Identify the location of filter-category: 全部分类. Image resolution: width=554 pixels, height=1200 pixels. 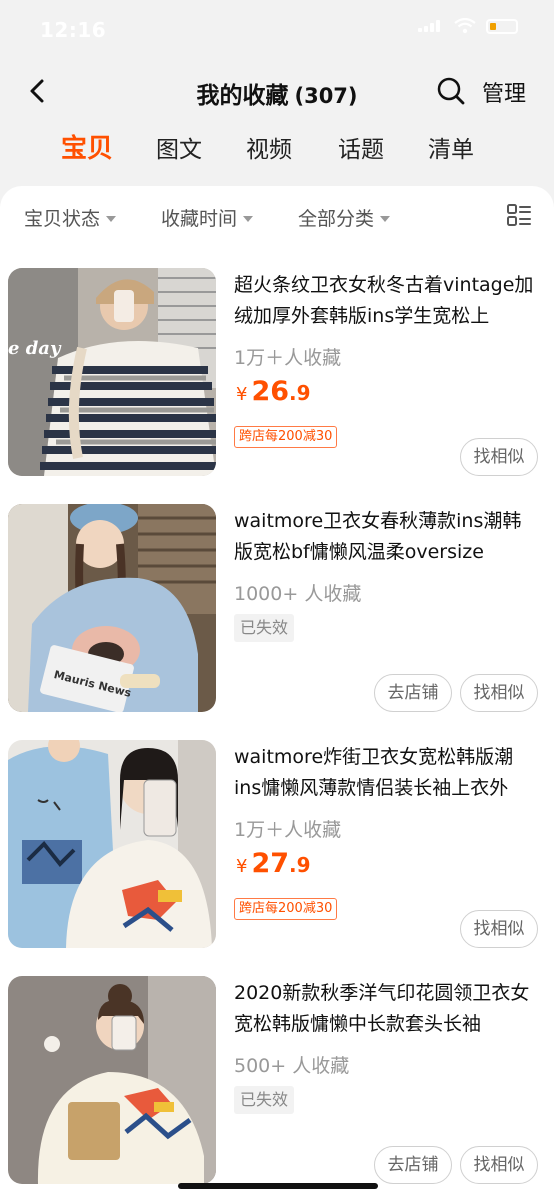
(344, 217).